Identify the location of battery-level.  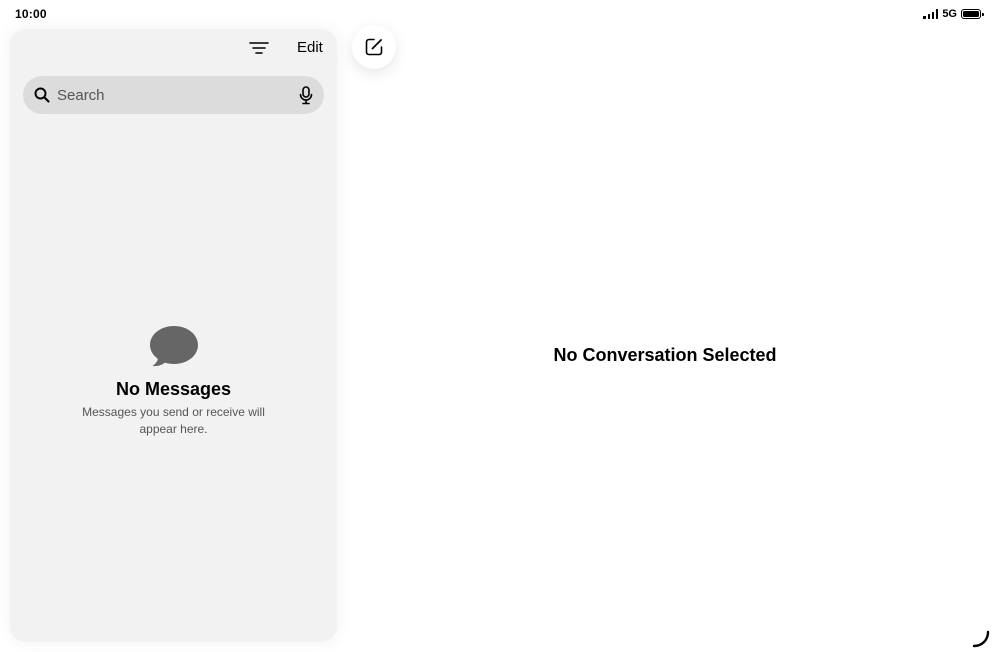
(971, 14).